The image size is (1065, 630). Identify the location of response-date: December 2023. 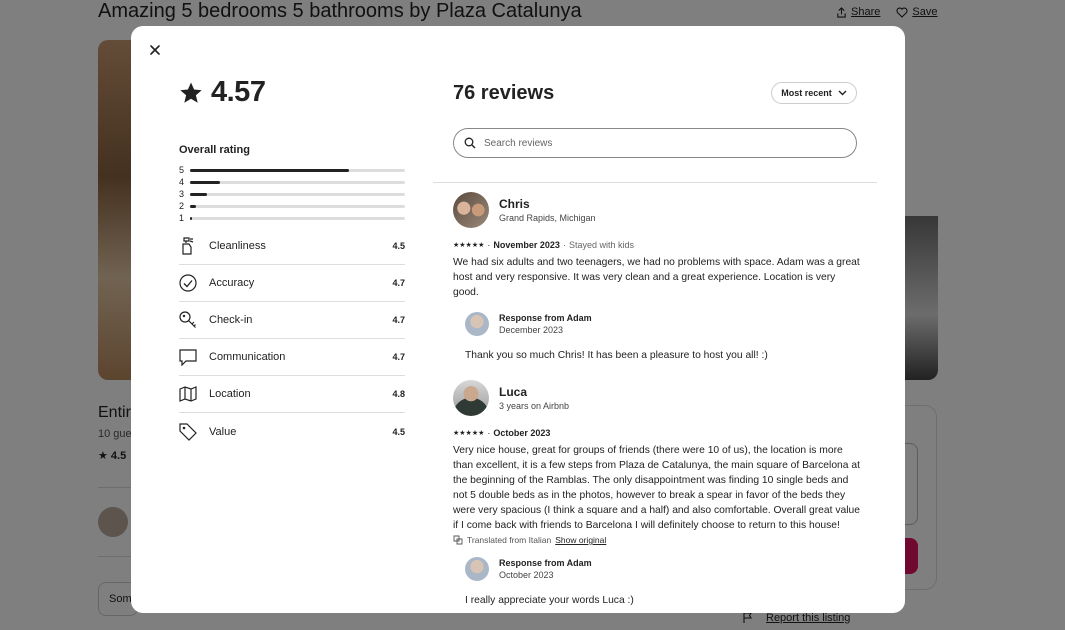
(531, 330).